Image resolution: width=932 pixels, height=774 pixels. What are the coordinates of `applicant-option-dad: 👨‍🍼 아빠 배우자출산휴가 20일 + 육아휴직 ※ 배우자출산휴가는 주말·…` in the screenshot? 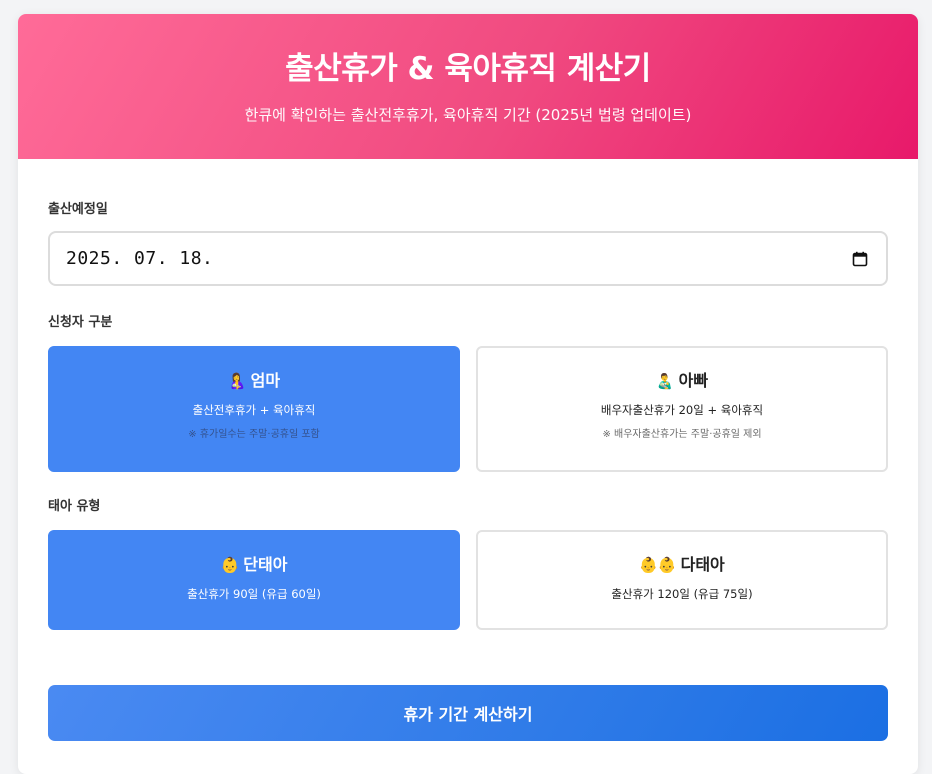 It's located at (682, 409).